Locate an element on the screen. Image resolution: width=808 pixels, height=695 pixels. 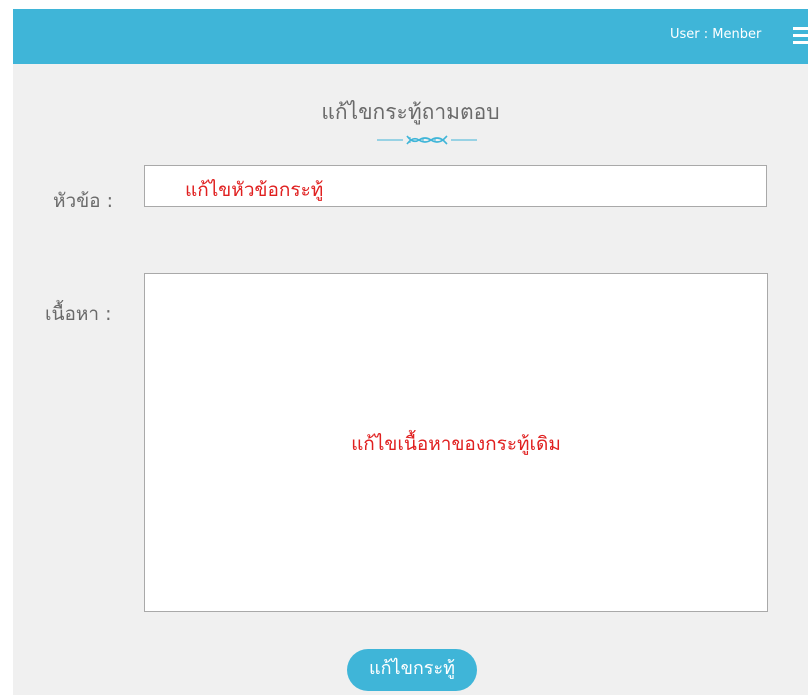
page-title: แก้ไขกระทู้ถามตอบ is located at coordinates (410, 112).